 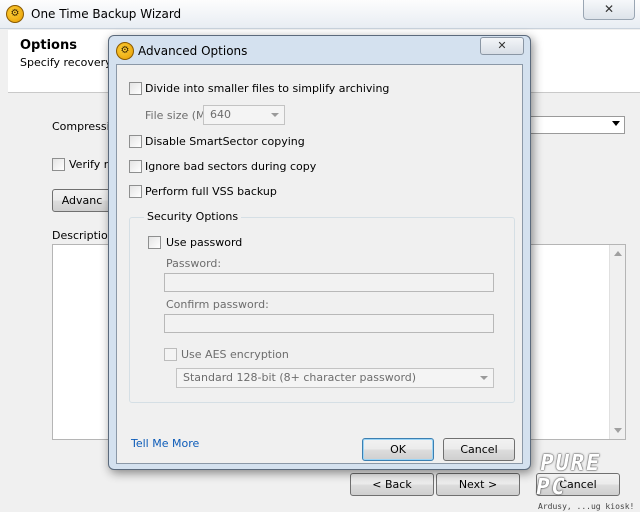 What do you see at coordinates (618, 430) in the screenshot?
I see `scroll-down-icon` at bounding box center [618, 430].